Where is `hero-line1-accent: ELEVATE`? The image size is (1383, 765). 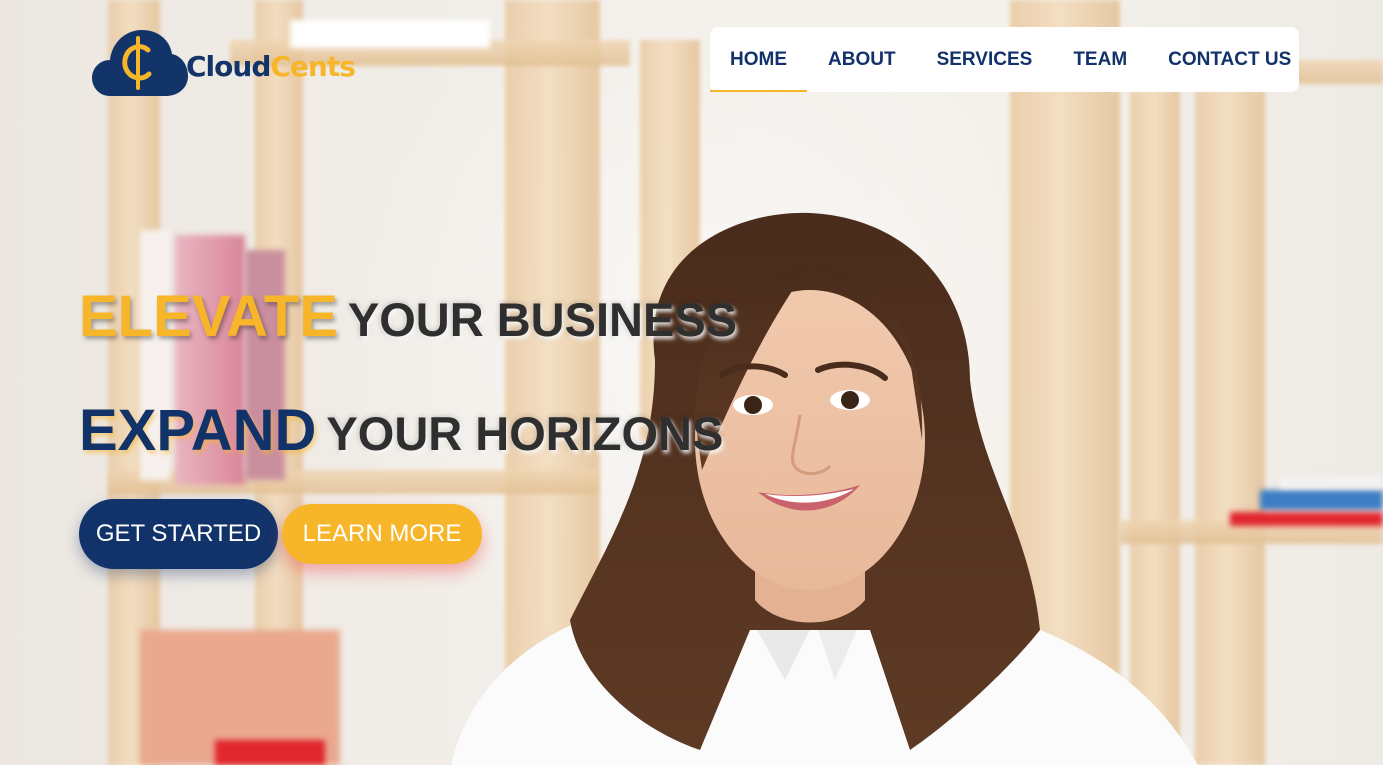 hero-line1-accent: ELEVATE is located at coordinates (208, 316).